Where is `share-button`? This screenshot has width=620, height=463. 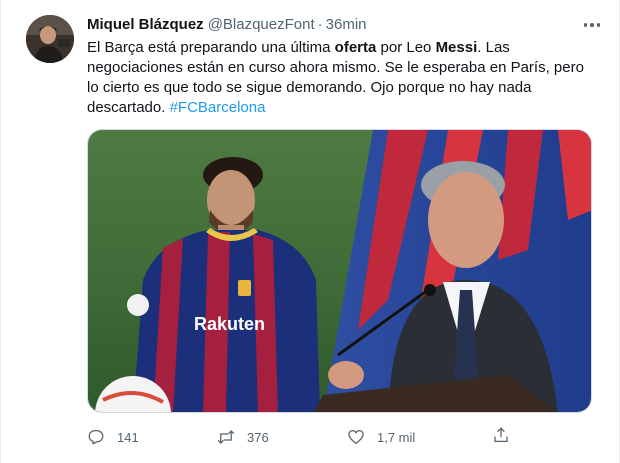
share-button is located at coordinates (501, 437).